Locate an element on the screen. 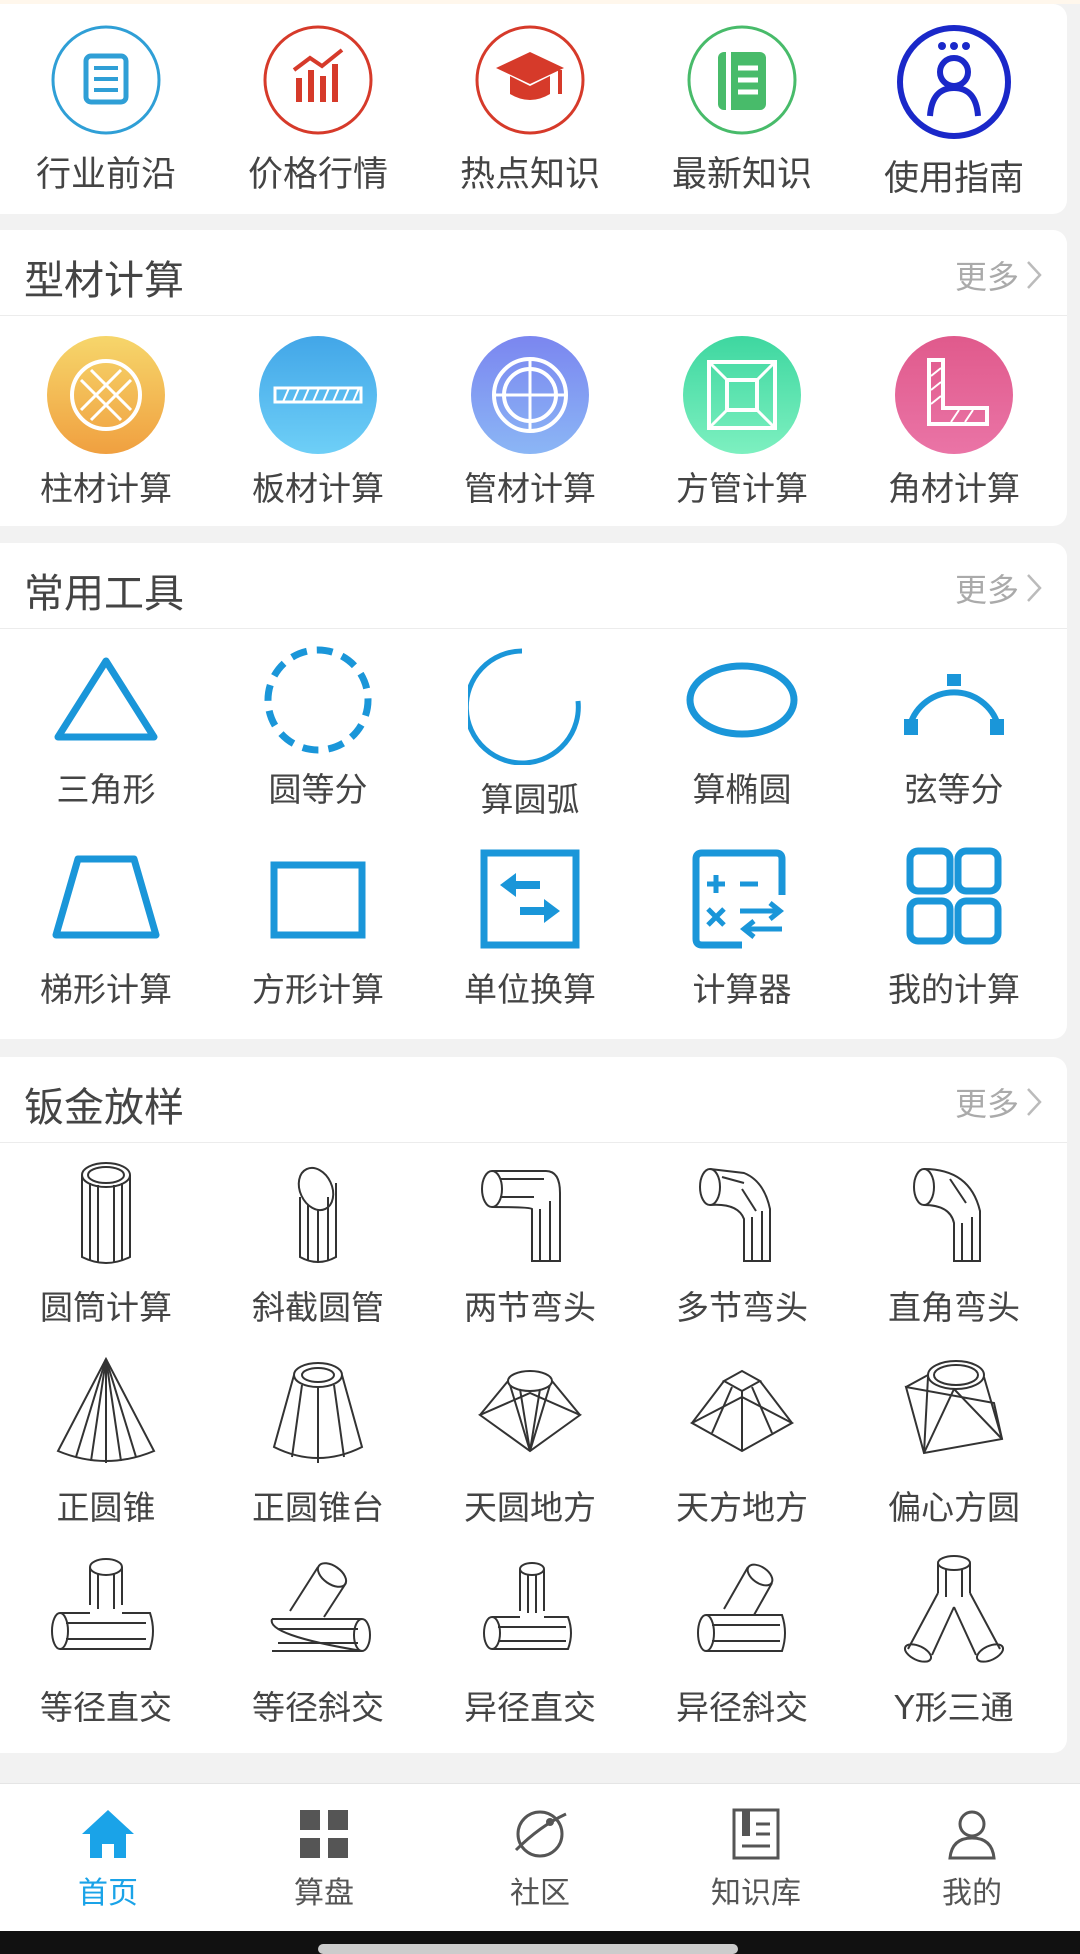 Image resolution: width=1080 pixels, height=1954 pixels. tool-item-circle-divide: 圆等分 is located at coordinates (318, 729).